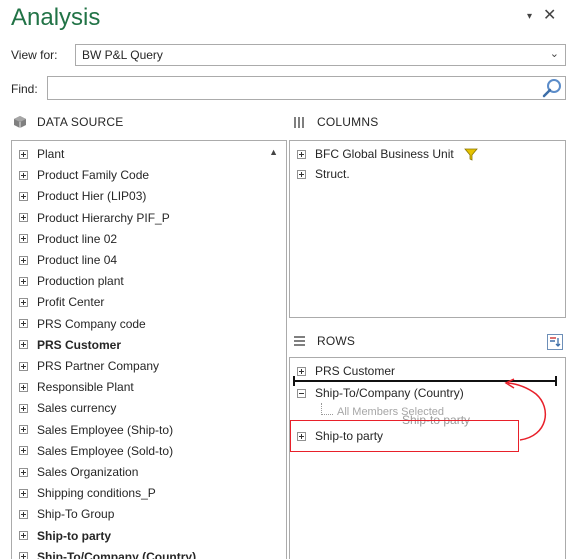 This screenshot has width=569, height=559. I want to click on data-source-item-label: Sales currency, so click(77, 408).